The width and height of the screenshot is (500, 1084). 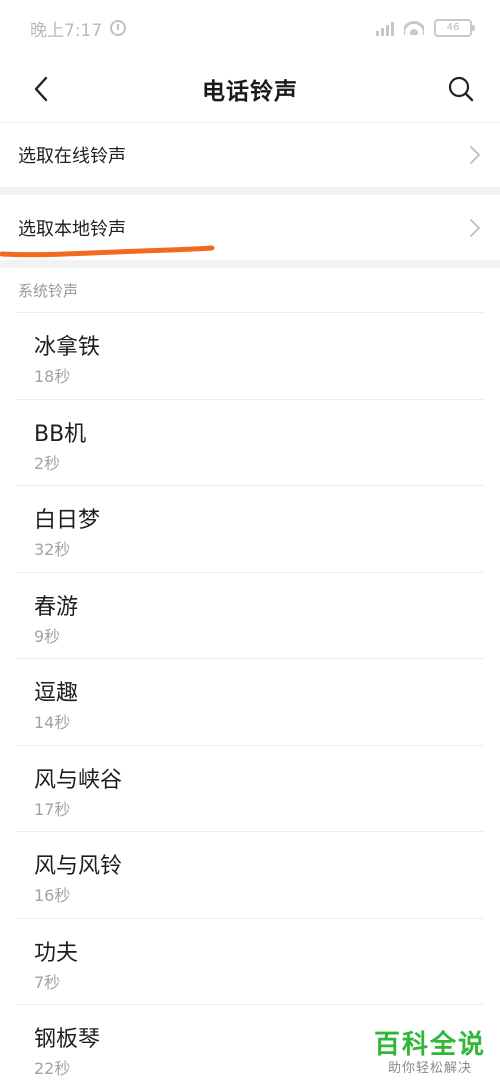 I want to click on ringtone-duration: 14秒, so click(x=52, y=722).